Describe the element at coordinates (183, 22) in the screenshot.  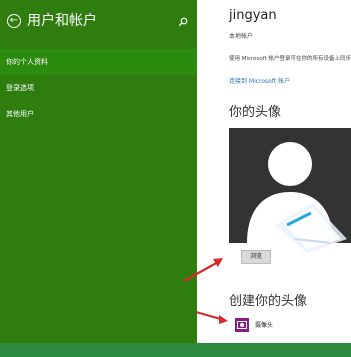
I see `search-icon` at that location.